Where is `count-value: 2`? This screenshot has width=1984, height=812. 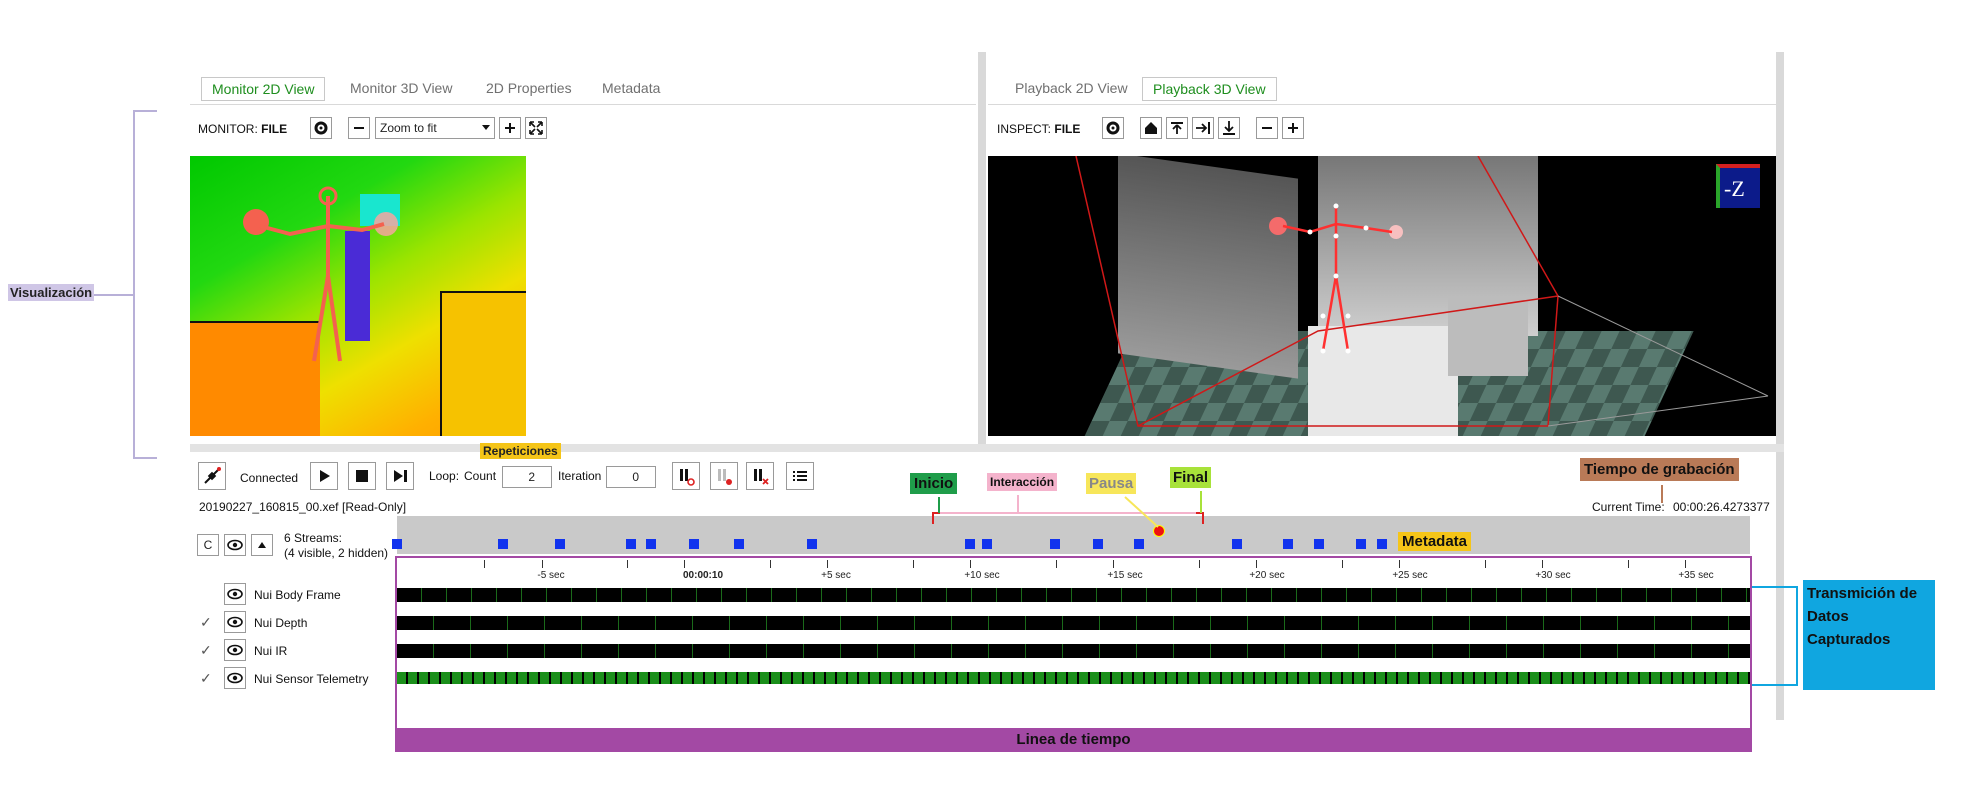 count-value: 2 is located at coordinates (531, 477).